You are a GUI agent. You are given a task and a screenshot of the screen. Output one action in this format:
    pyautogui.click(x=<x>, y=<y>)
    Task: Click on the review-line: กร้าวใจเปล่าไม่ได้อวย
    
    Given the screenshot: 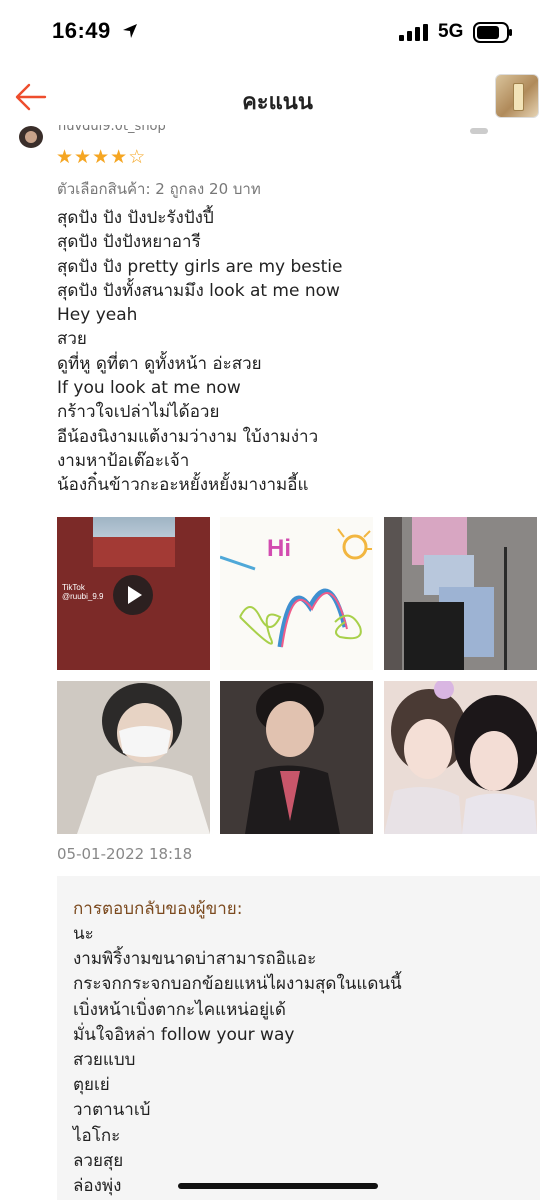 What is the action you would take?
    pyautogui.click(x=138, y=412)
    